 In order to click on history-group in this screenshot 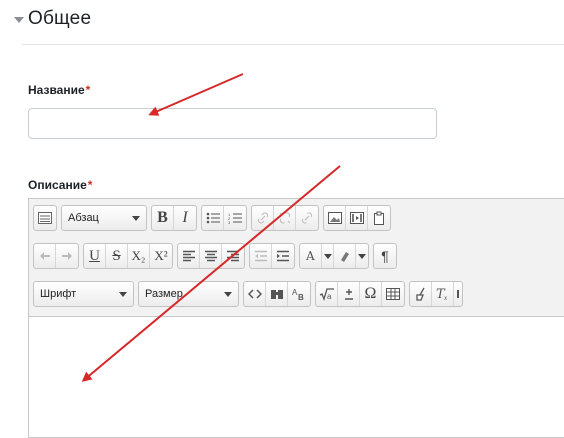, I will do `click(56, 256)`.